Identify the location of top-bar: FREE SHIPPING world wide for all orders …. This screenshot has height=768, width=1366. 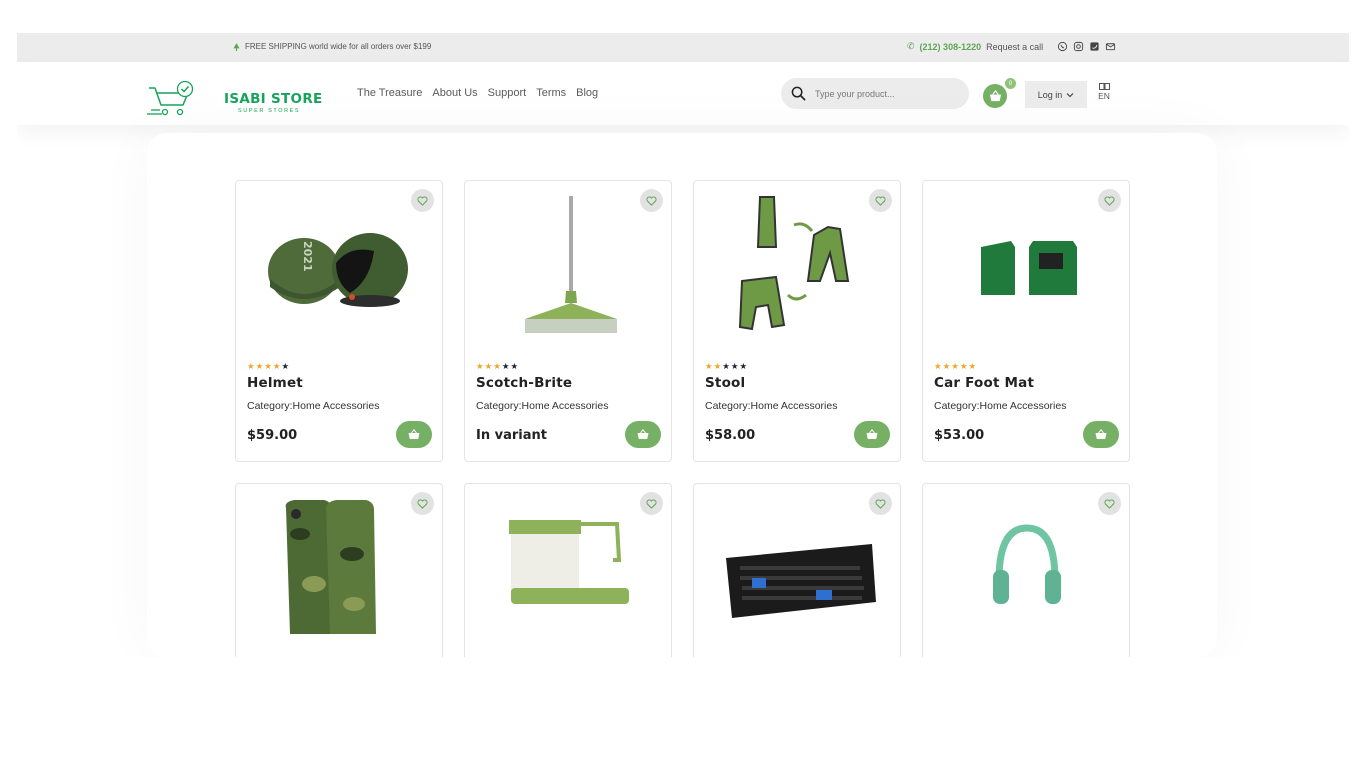
(683, 47).